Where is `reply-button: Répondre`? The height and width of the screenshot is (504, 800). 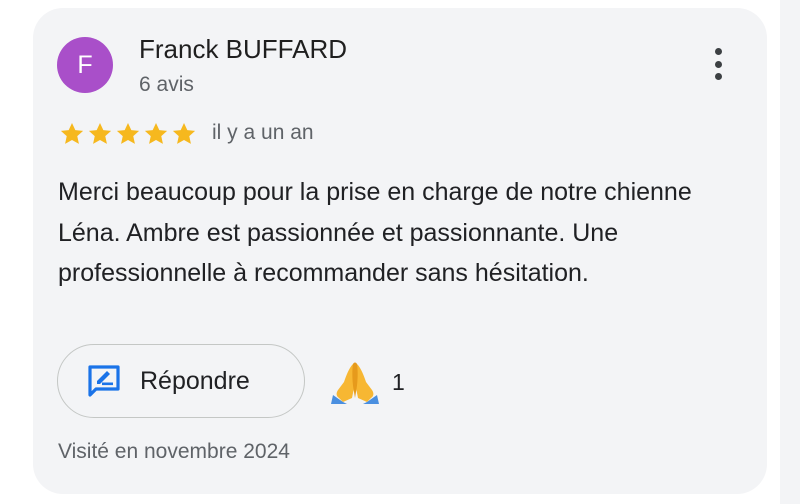
reply-button: Répondre is located at coordinates (181, 381).